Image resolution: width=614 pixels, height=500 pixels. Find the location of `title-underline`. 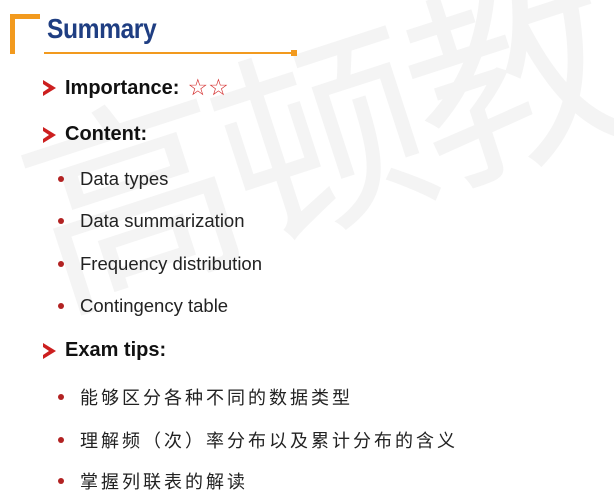

title-underline is located at coordinates (168, 53).